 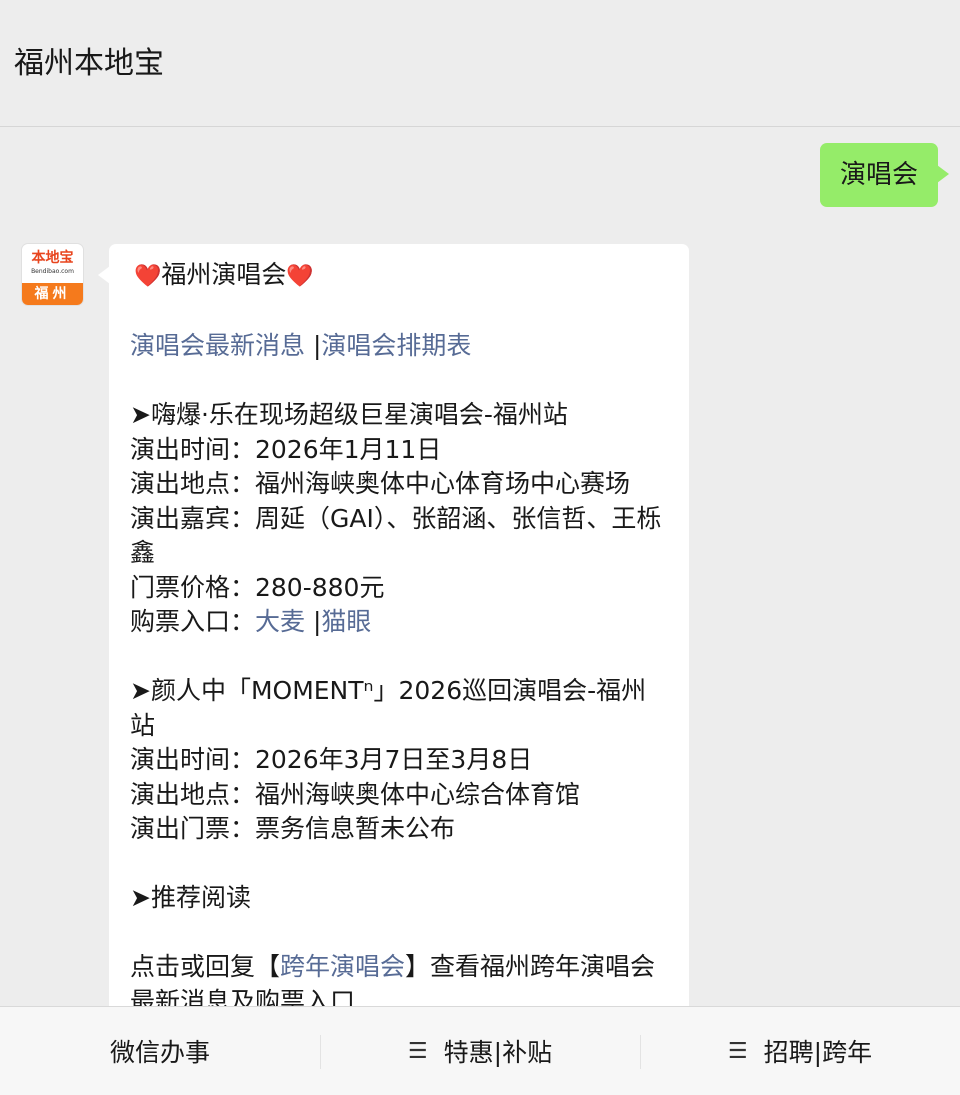 What do you see at coordinates (190, 897) in the screenshot?
I see `recommend-heading: ➤推荐阅读` at bounding box center [190, 897].